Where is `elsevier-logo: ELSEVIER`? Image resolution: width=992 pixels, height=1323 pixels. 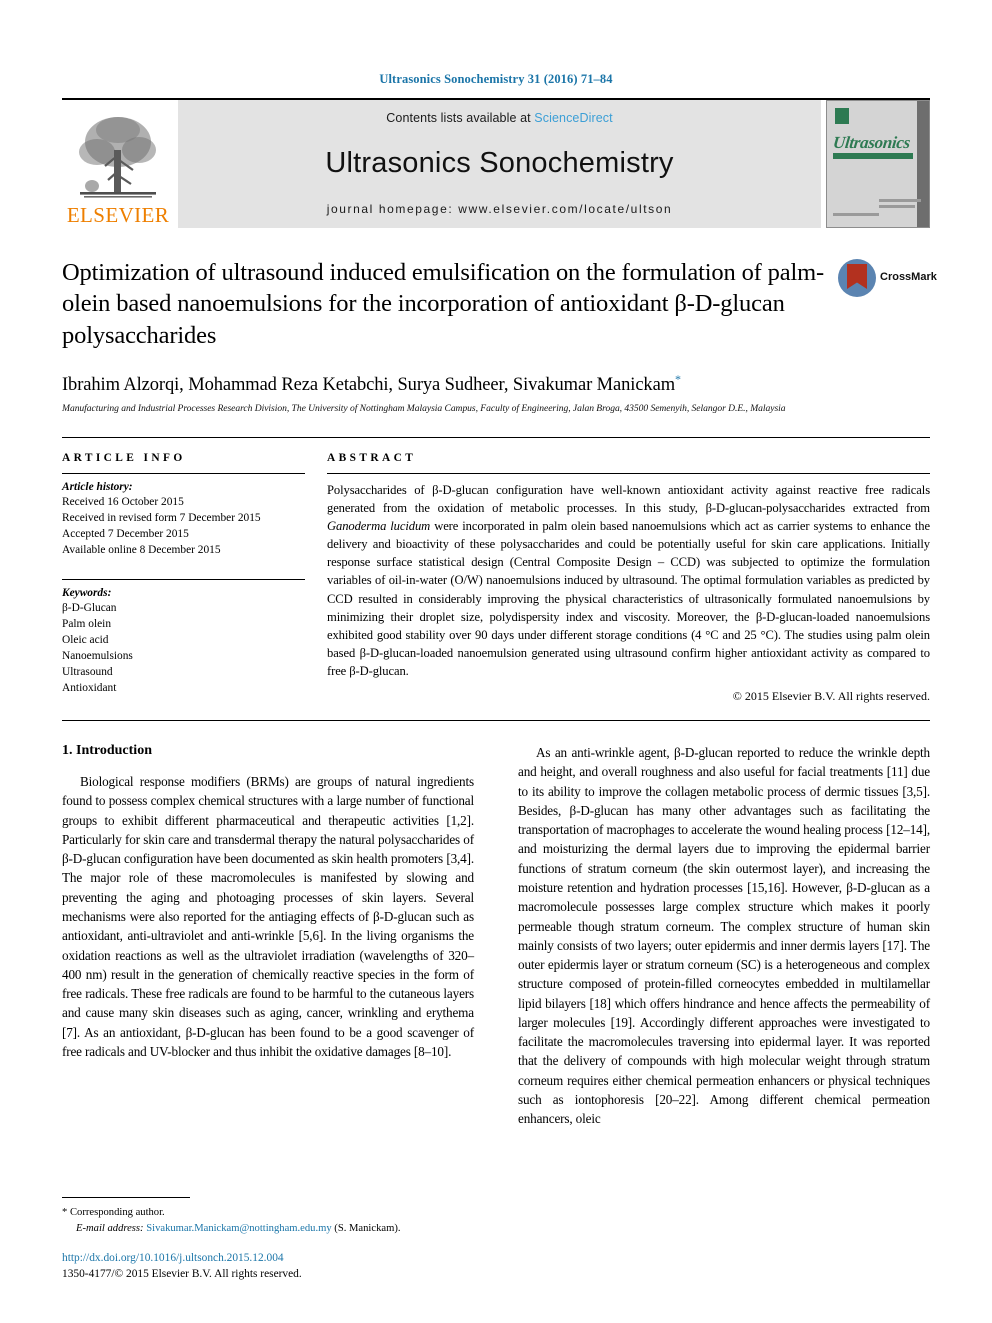 elsevier-logo: ELSEVIER is located at coordinates (118, 164).